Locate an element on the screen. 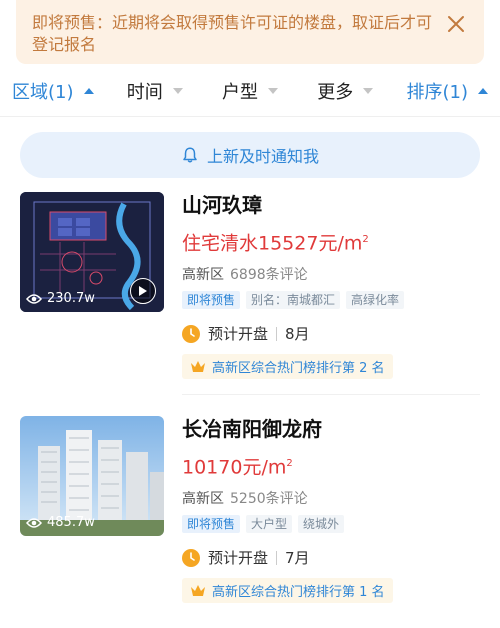  listing-price: 住宅清水15527元/m2 is located at coordinates (331, 241).